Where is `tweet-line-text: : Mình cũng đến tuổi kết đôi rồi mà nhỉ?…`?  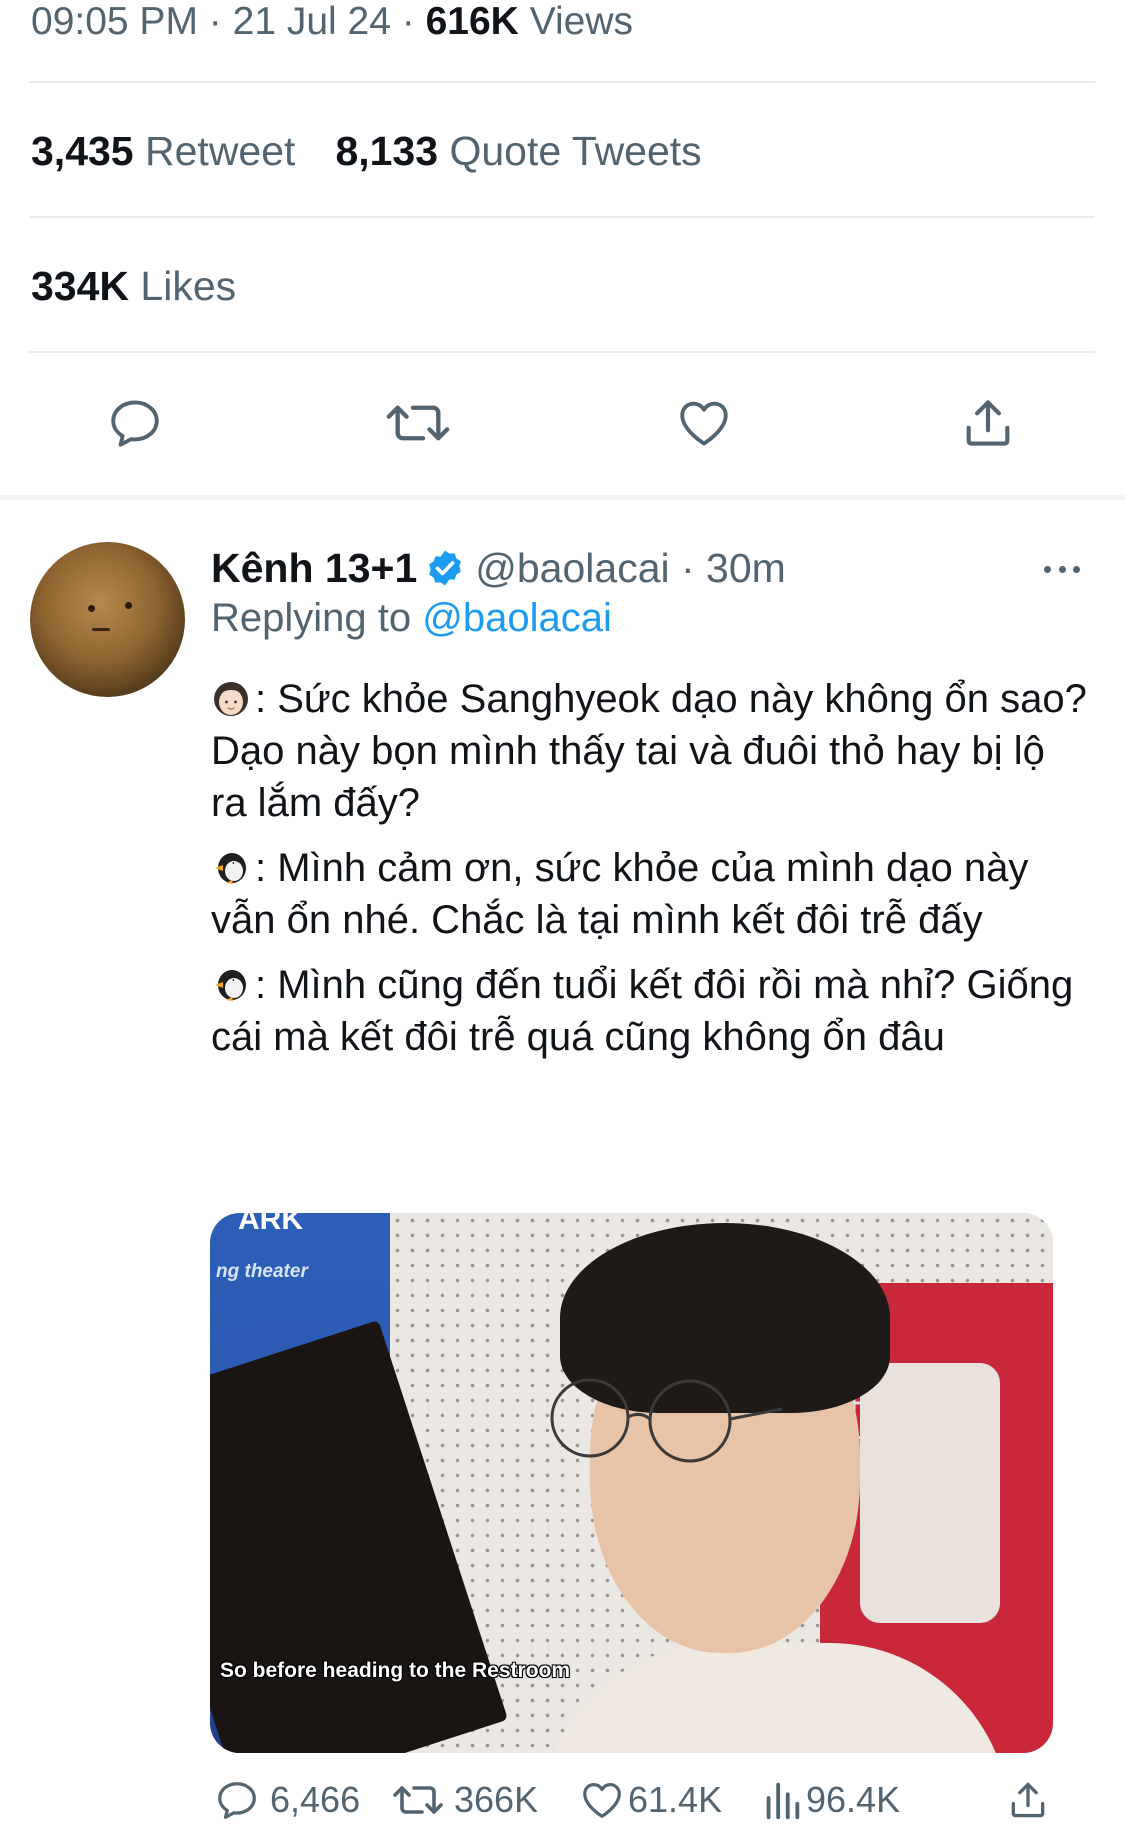 tweet-line-text: : Mình cũng đến tuổi kết đôi rồi mà nhỉ?… is located at coordinates (642, 1011).